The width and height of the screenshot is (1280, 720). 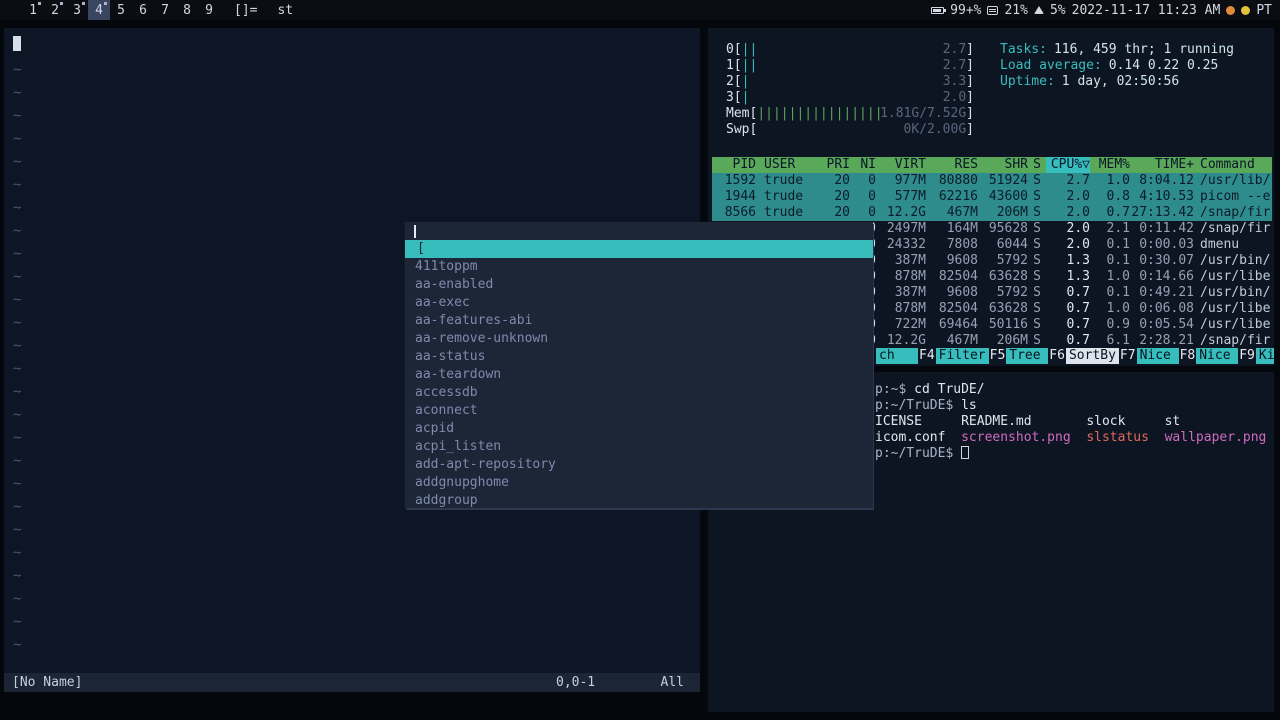 I want to click on fnkey-F8: F8Nice +, so click(x=1209, y=356).